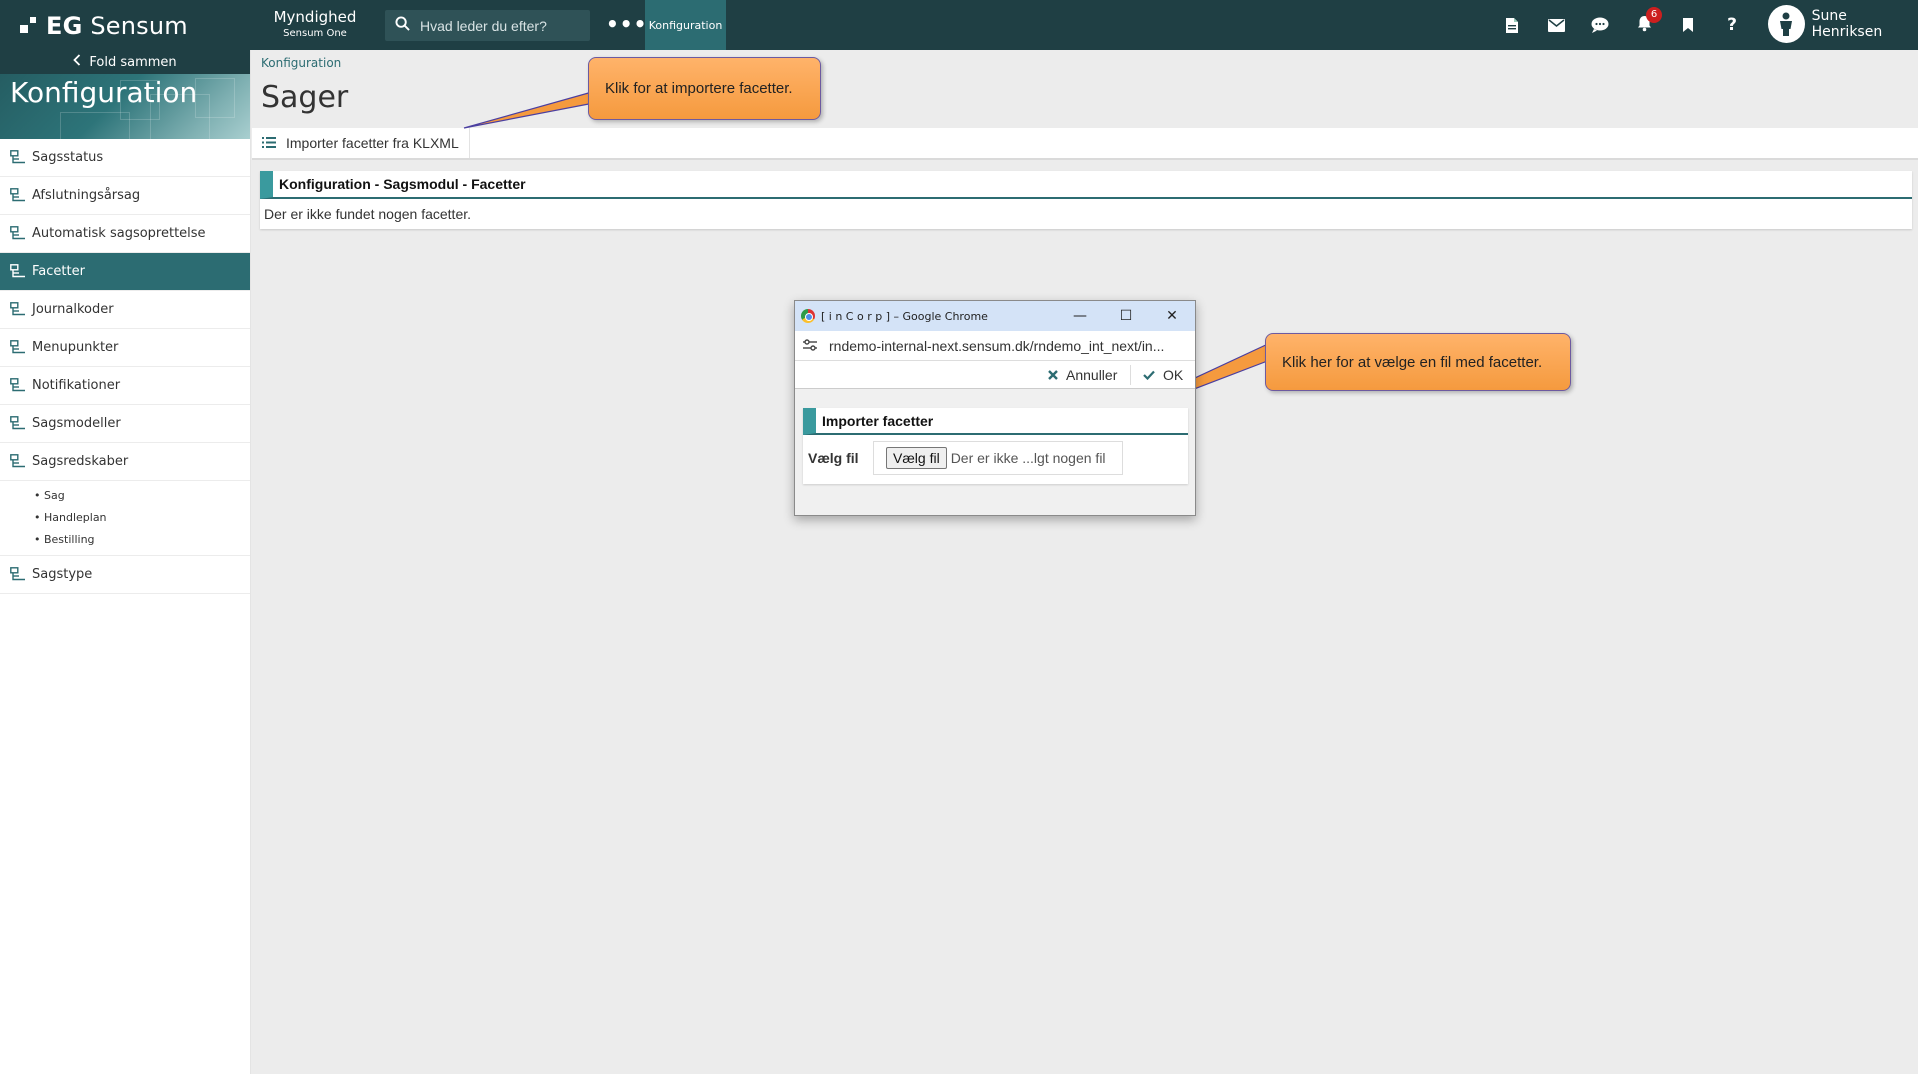  What do you see at coordinates (73, 309) in the screenshot?
I see `sidebar-item-label: Journalkoder` at bounding box center [73, 309].